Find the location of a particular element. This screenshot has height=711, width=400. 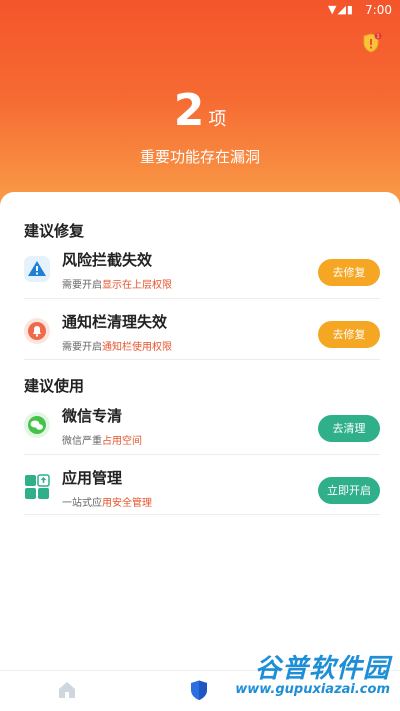

clean-button: 去清理 is located at coordinates (349, 428).